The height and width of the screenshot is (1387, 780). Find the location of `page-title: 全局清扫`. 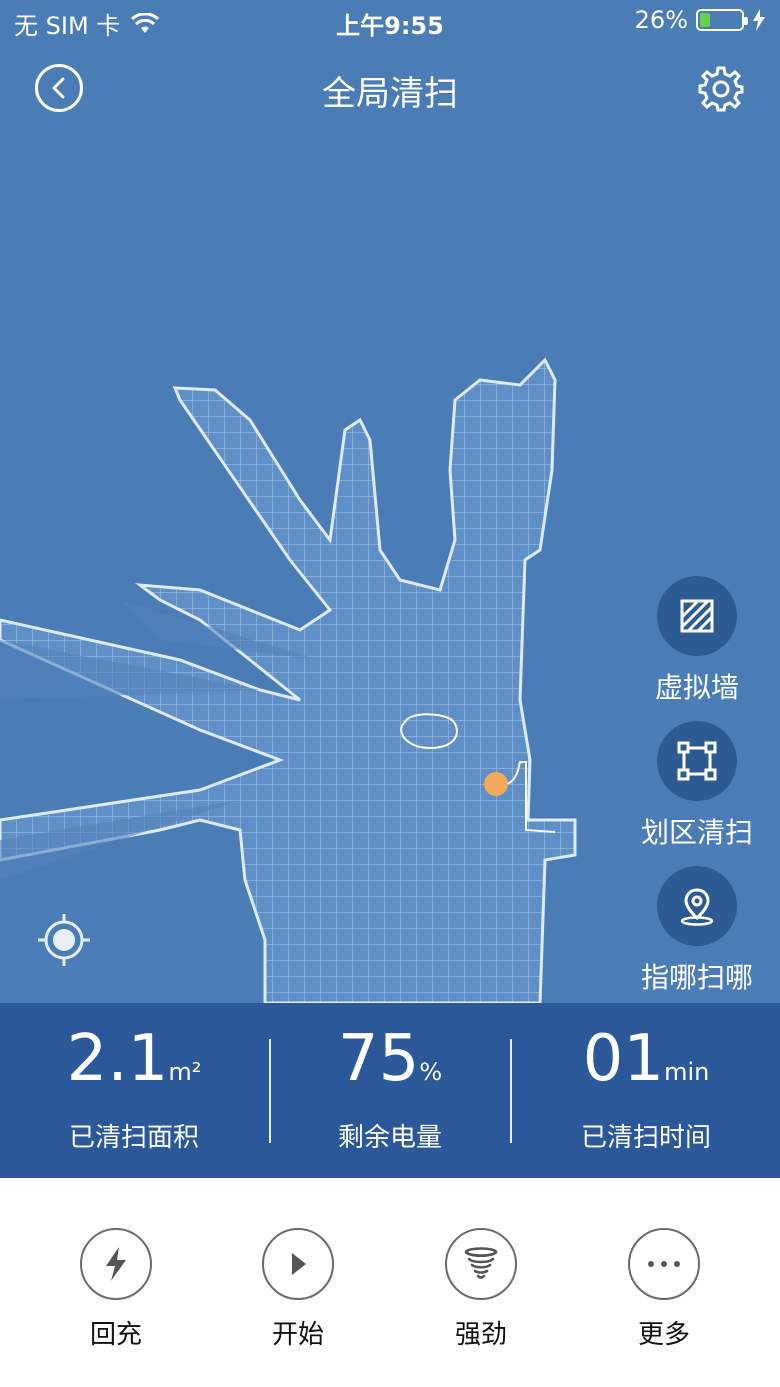

page-title: 全局清扫 is located at coordinates (390, 94).